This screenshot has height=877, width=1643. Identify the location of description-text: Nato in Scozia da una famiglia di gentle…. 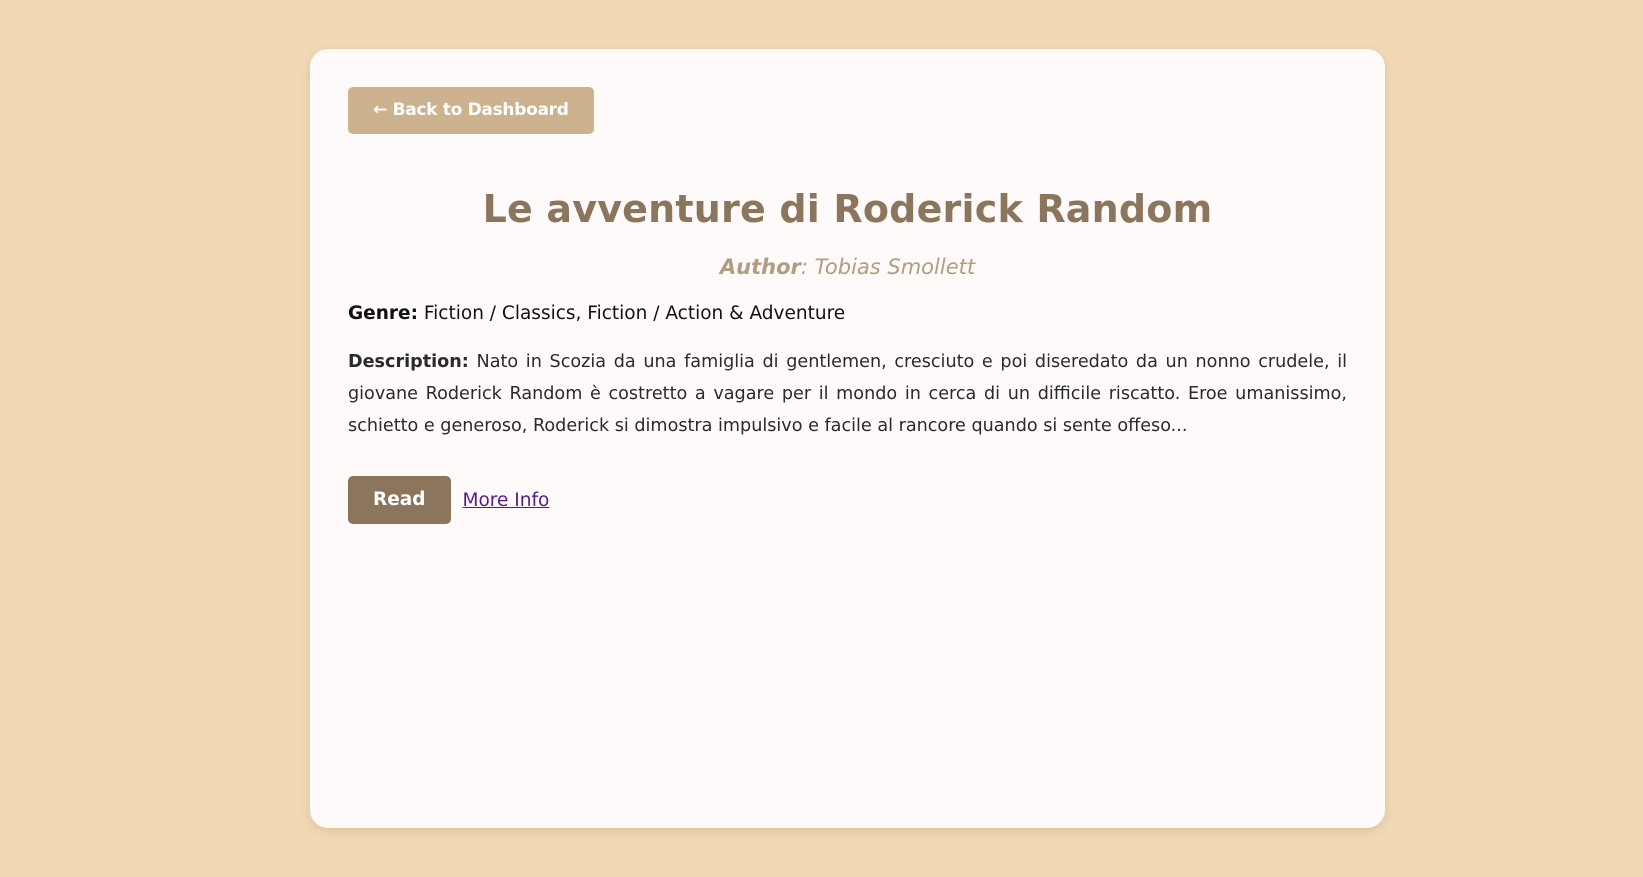
(847, 394).